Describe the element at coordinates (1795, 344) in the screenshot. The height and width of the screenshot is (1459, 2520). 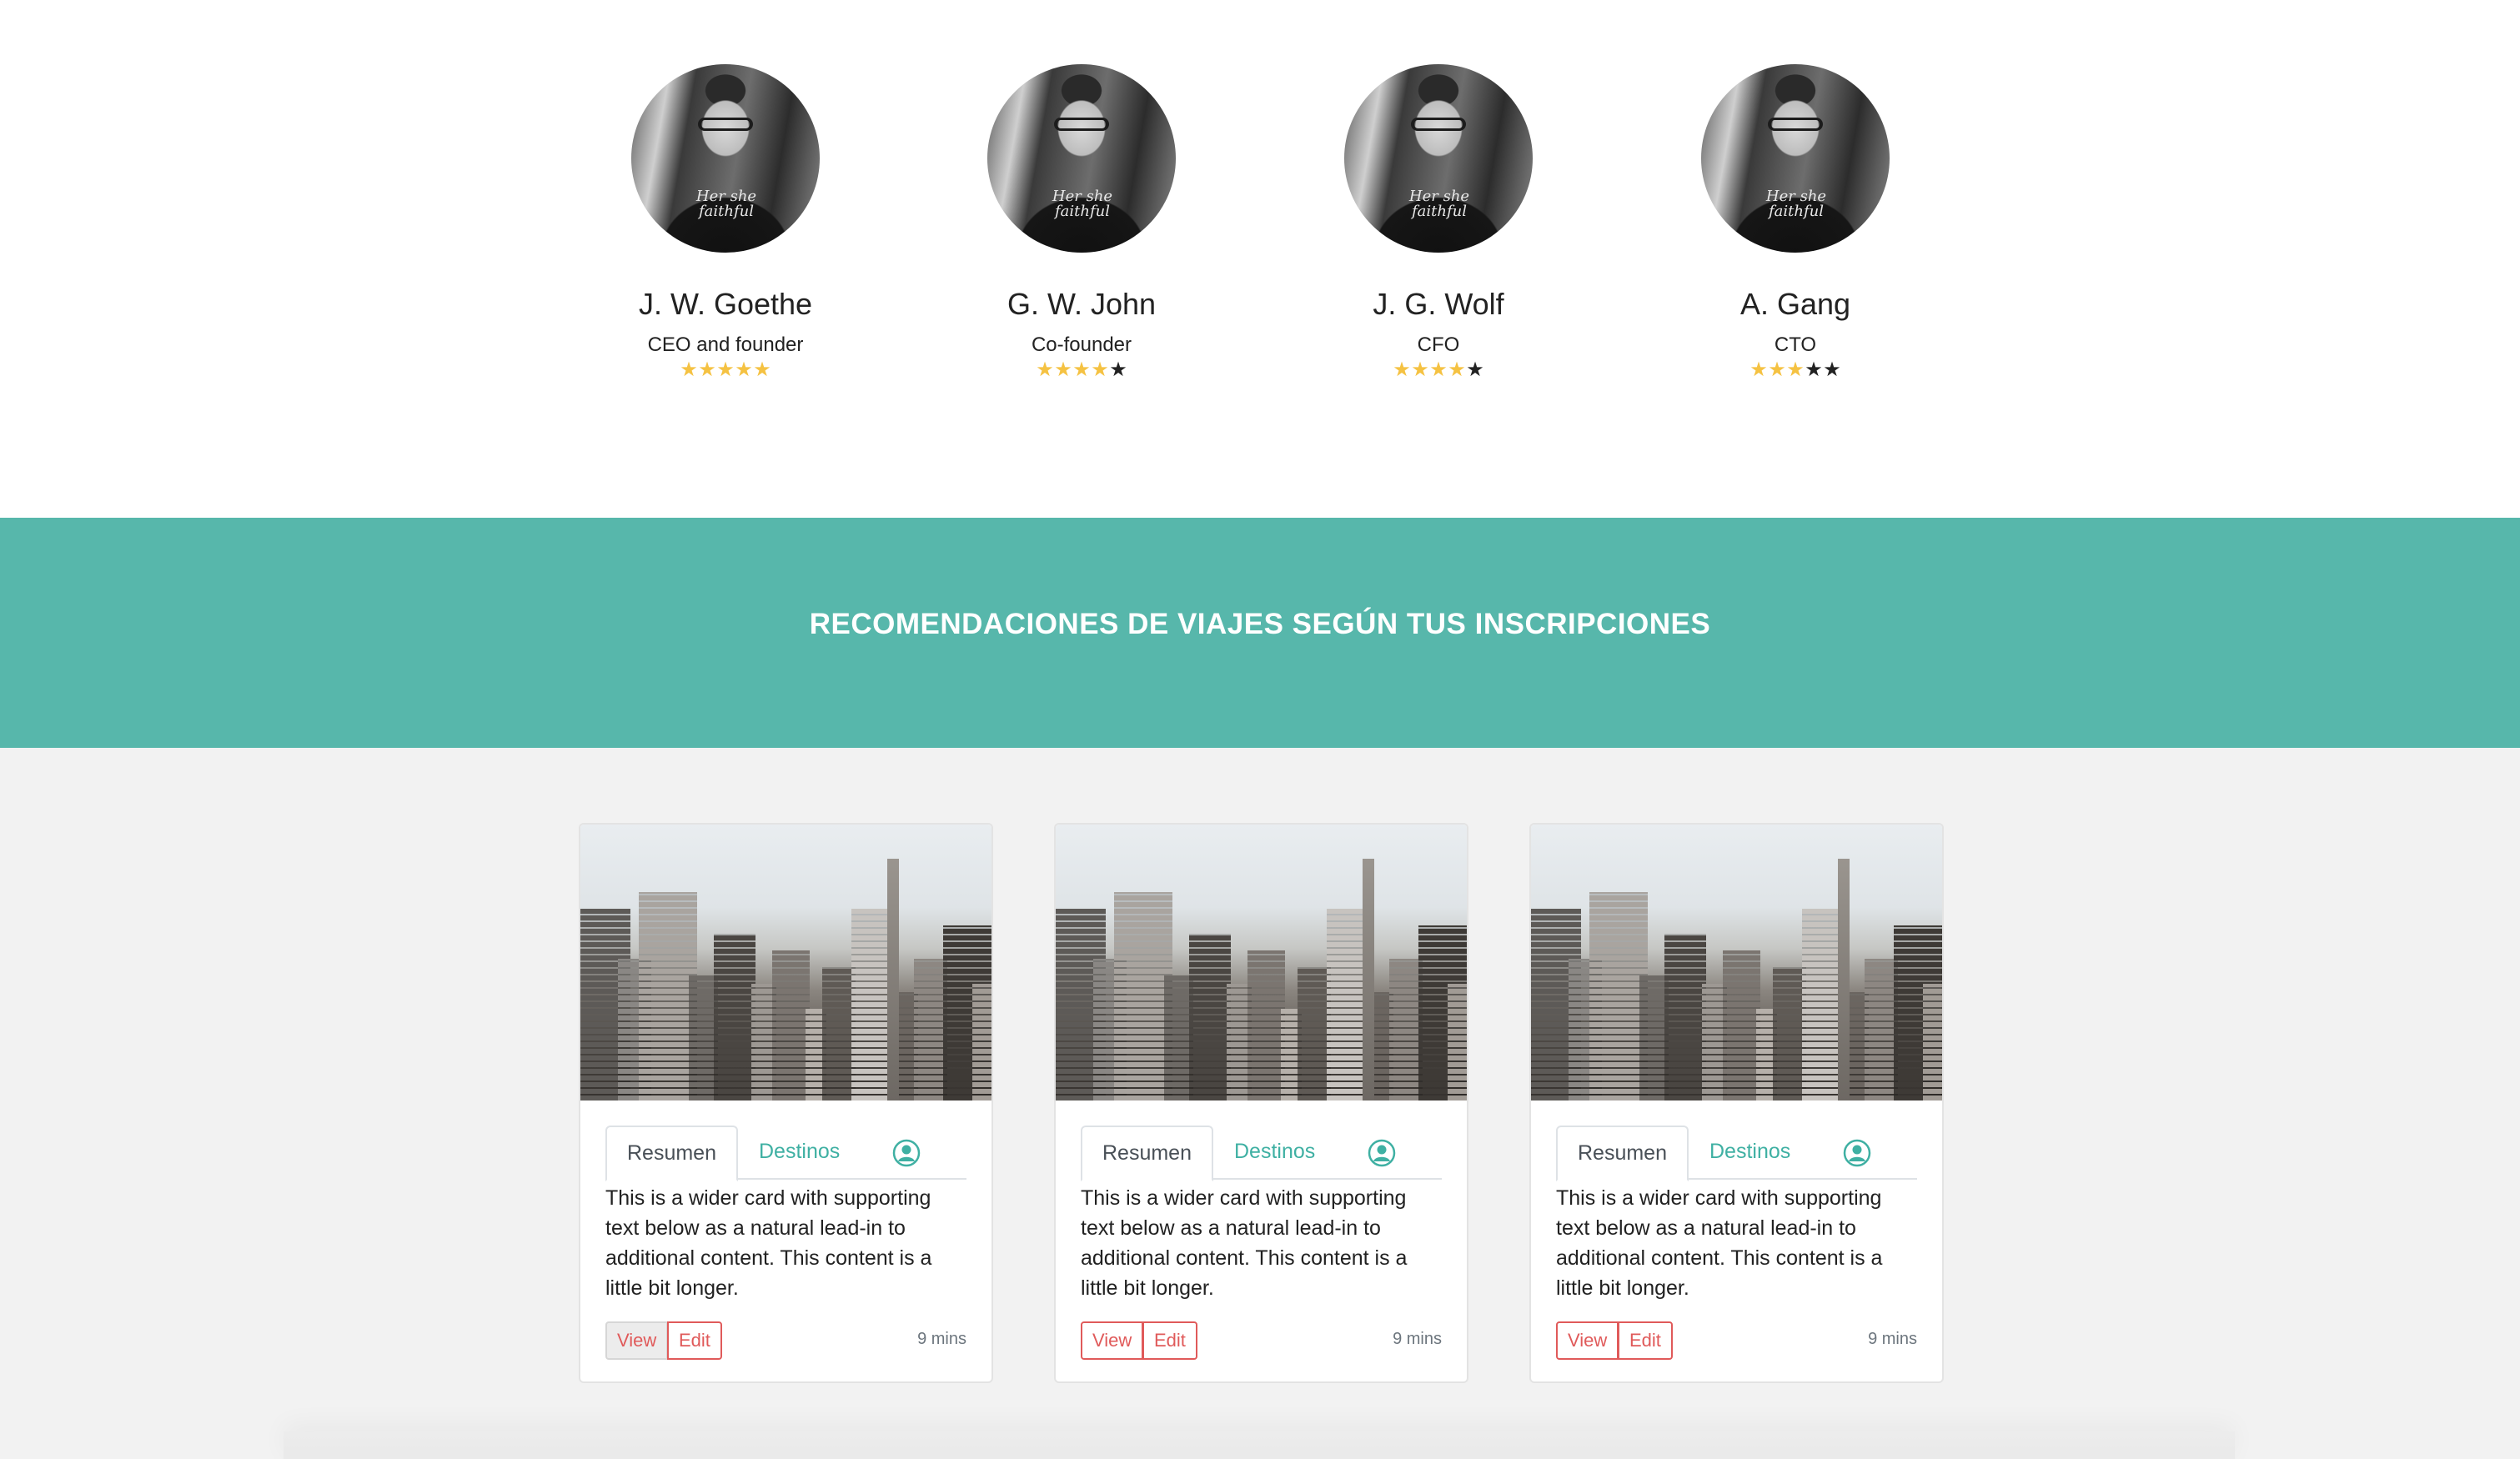
I see `member-role: CTO` at that location.